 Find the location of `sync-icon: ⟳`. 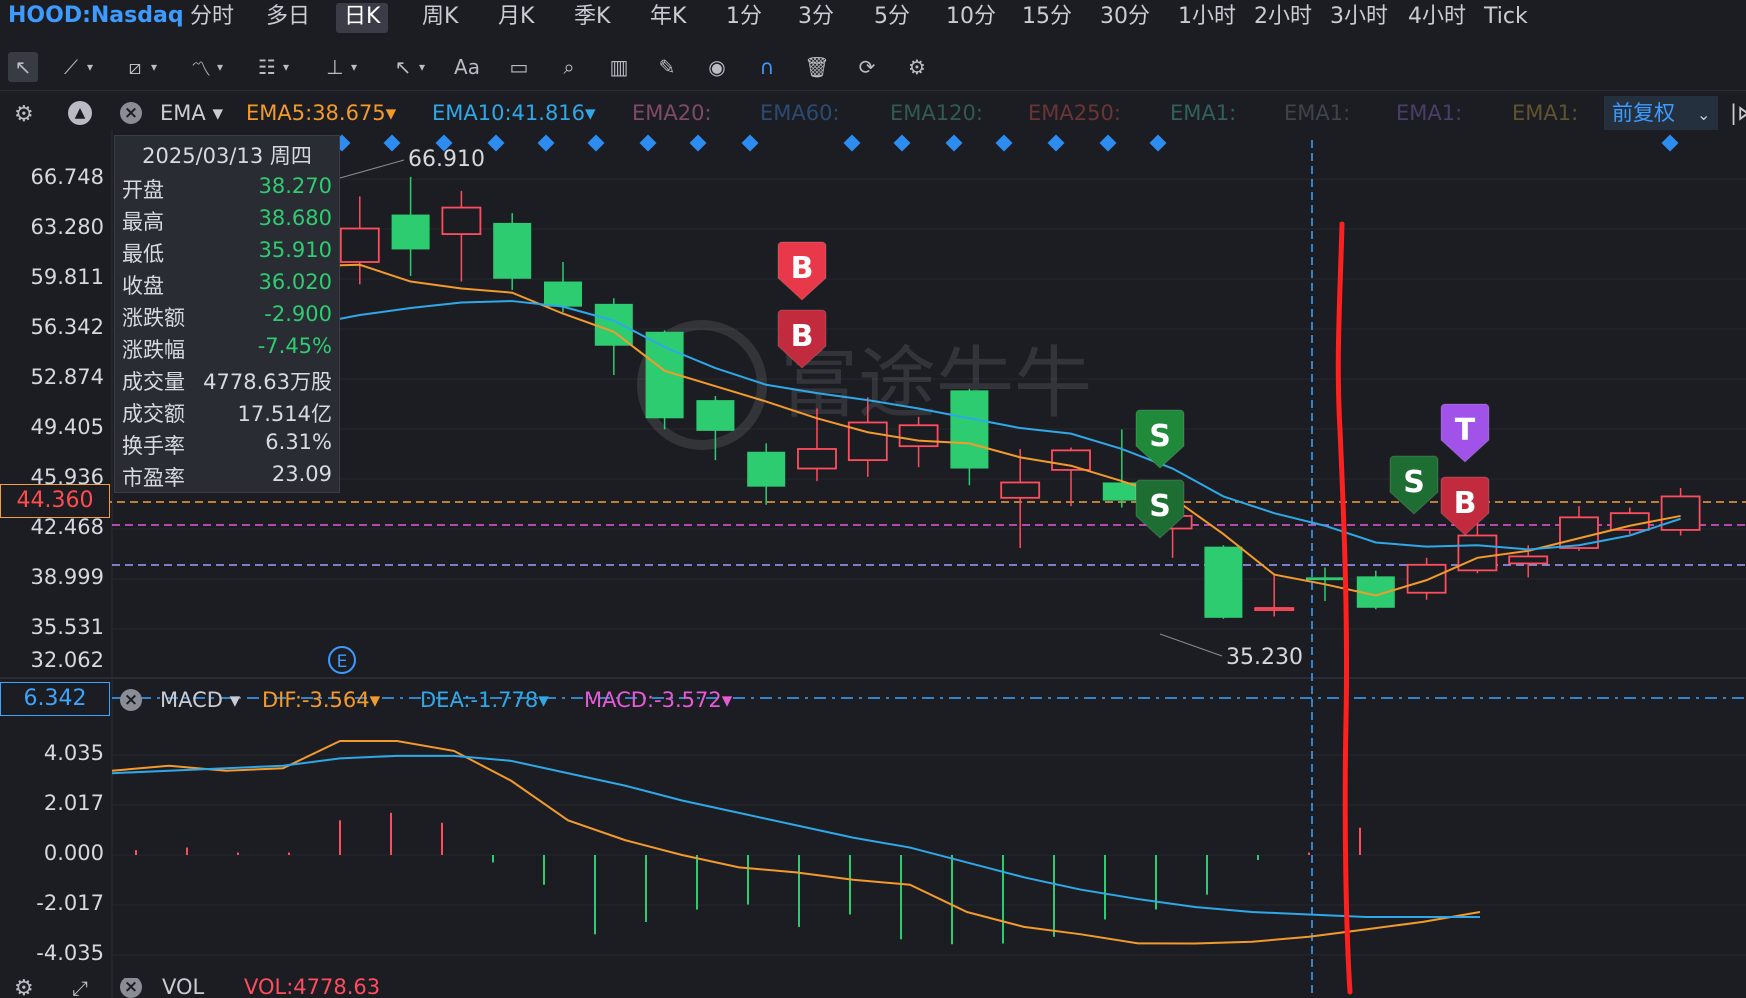

sync-icon: ⟳ is located at coordinates (867, 67).